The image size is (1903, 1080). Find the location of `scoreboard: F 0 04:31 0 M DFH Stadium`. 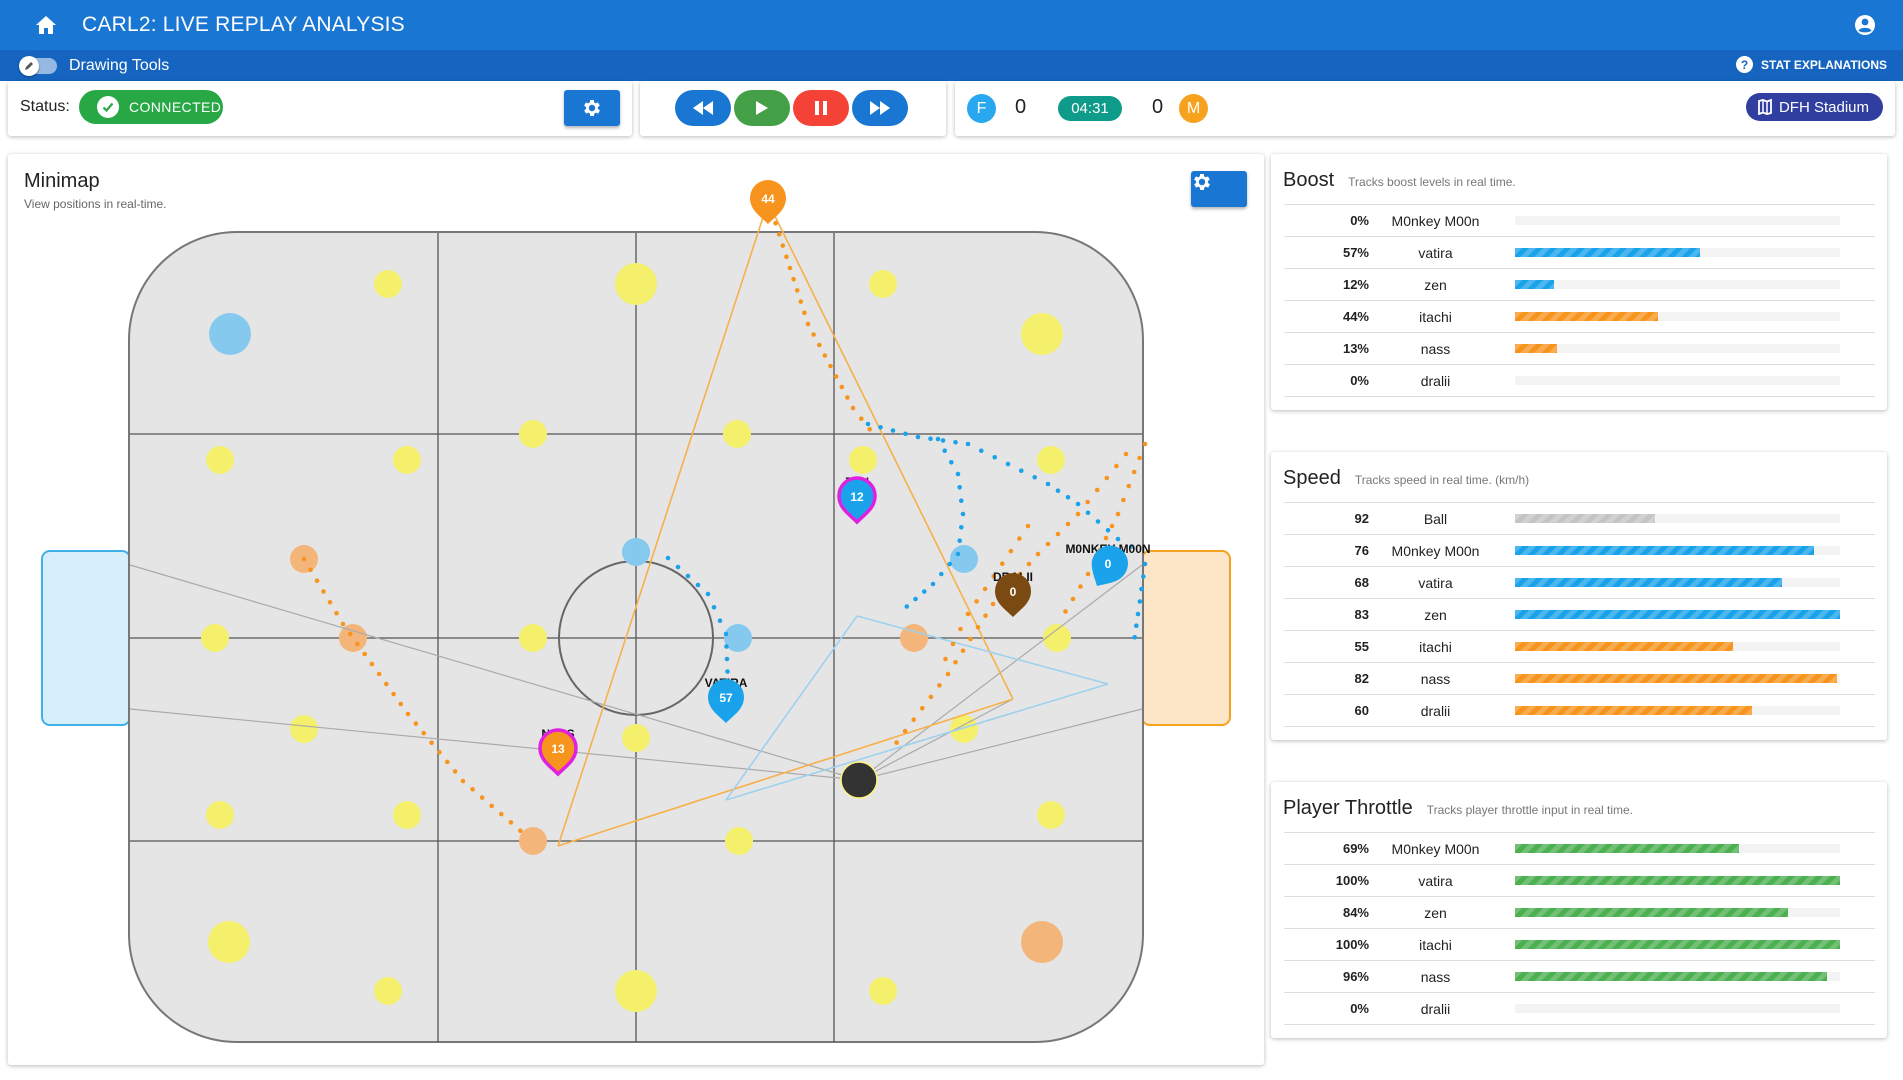

scoreboard: F 0 04:31 0 M DFH Stadium is located at coordinates (1425, 108).